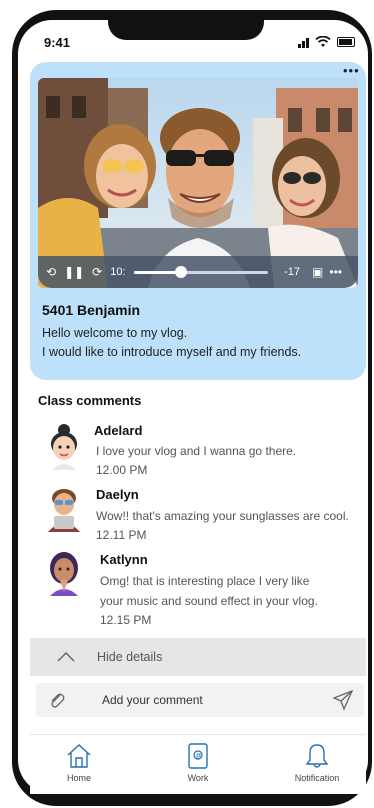  What do you see at coordinates (90, 400) in the screenshot?
I see `comments-title: Class comments` at bounding box center [90, 400].